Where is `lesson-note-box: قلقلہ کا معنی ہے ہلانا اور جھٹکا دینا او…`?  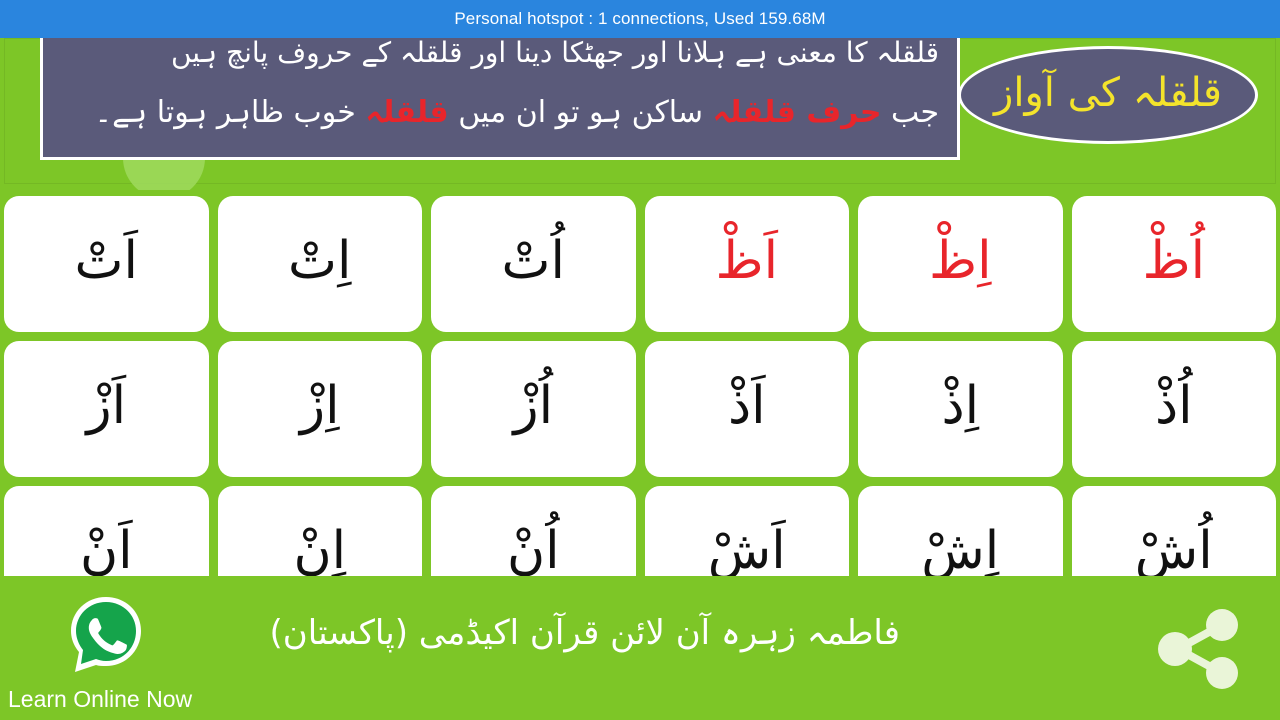 lesson-note-box: قلقلہ کا معنی ہے ہلانا اور جھٹکا دینا او… is located at coordinates (500, 99).